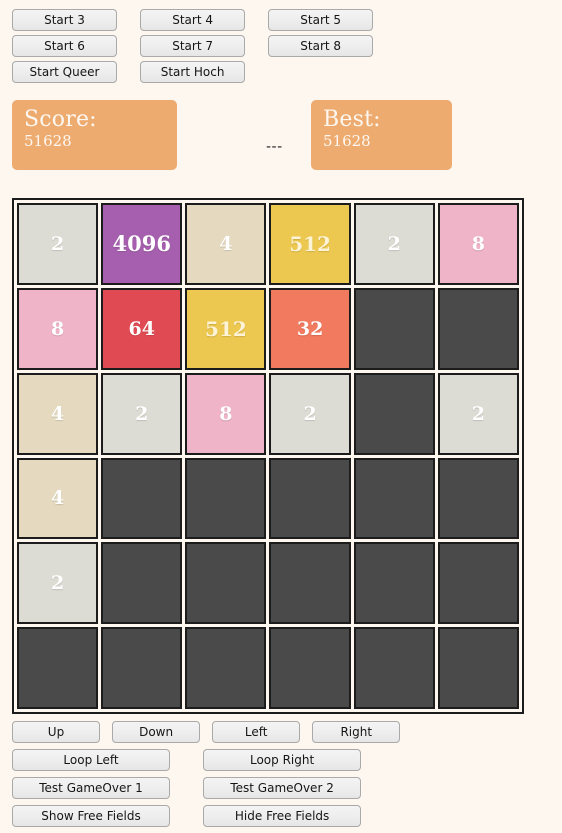 The height and width of the screenshot is (833, 562). What do you see at coordinates (282, 74) in the screenshot?
I see `start-buttons-row-3: Start Queer Start Hoch` at bounding box center [282, 74].